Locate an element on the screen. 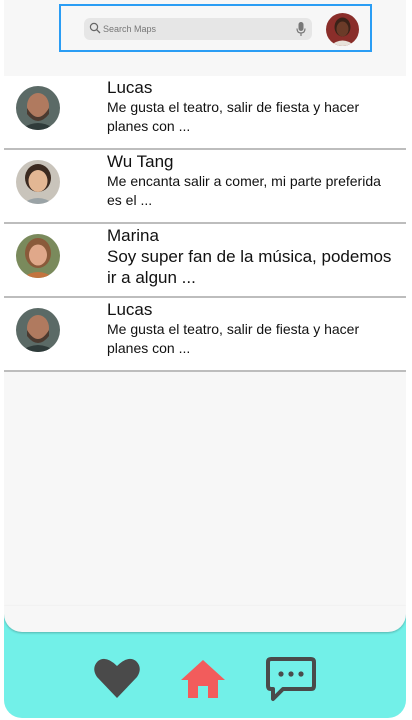 The width and height of the screenshot is (412, 720). home-button is located at coordinates (203, 680).